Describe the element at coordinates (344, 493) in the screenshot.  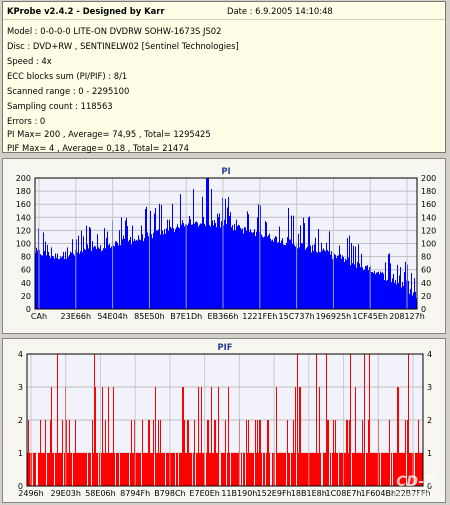
I see `x-tick-label: 1C08E7h` at that location.